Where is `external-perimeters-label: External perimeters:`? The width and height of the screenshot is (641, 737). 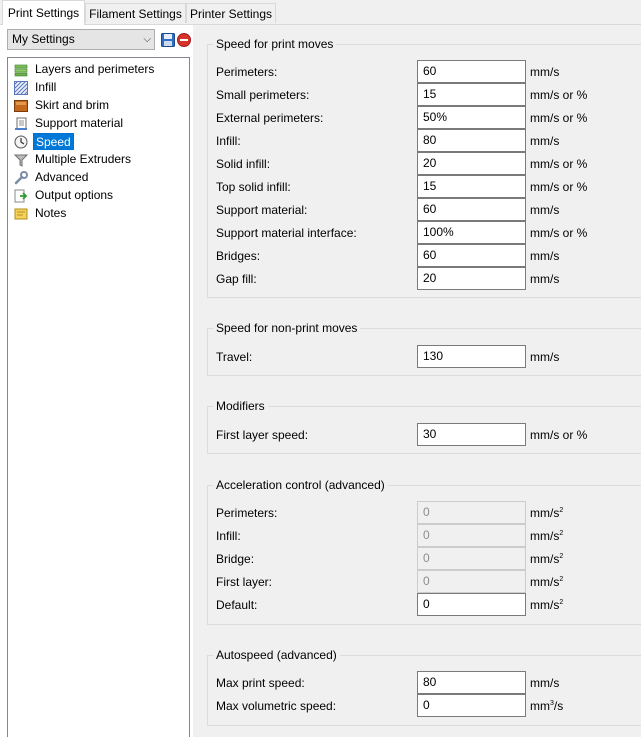
external-perimeters-label: External perimeters: is located at coordinates (270, 118).